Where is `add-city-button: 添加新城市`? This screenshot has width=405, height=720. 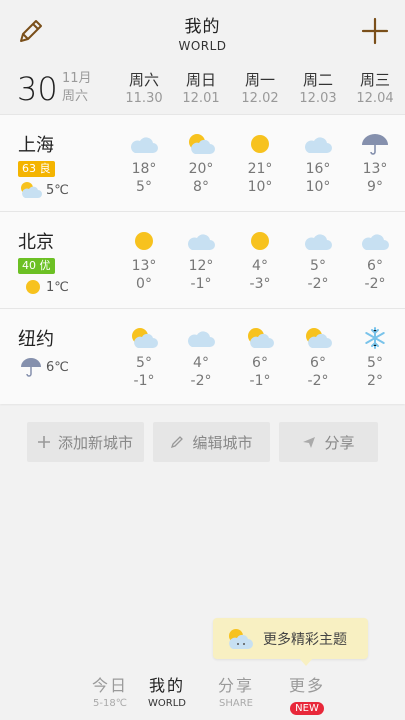 add-city-button: 添加新城市 is located at coordinates (85, 442).